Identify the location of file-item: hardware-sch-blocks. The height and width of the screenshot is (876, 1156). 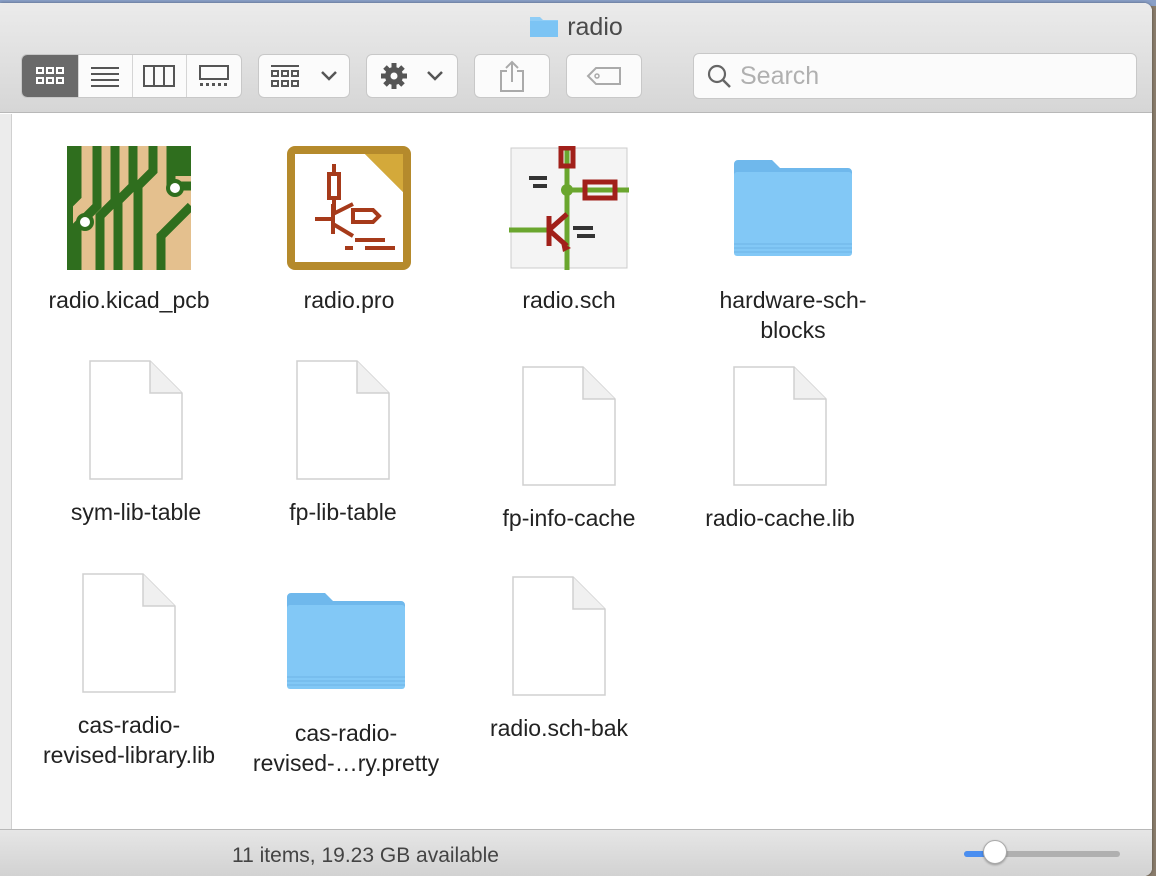
(793, 244).